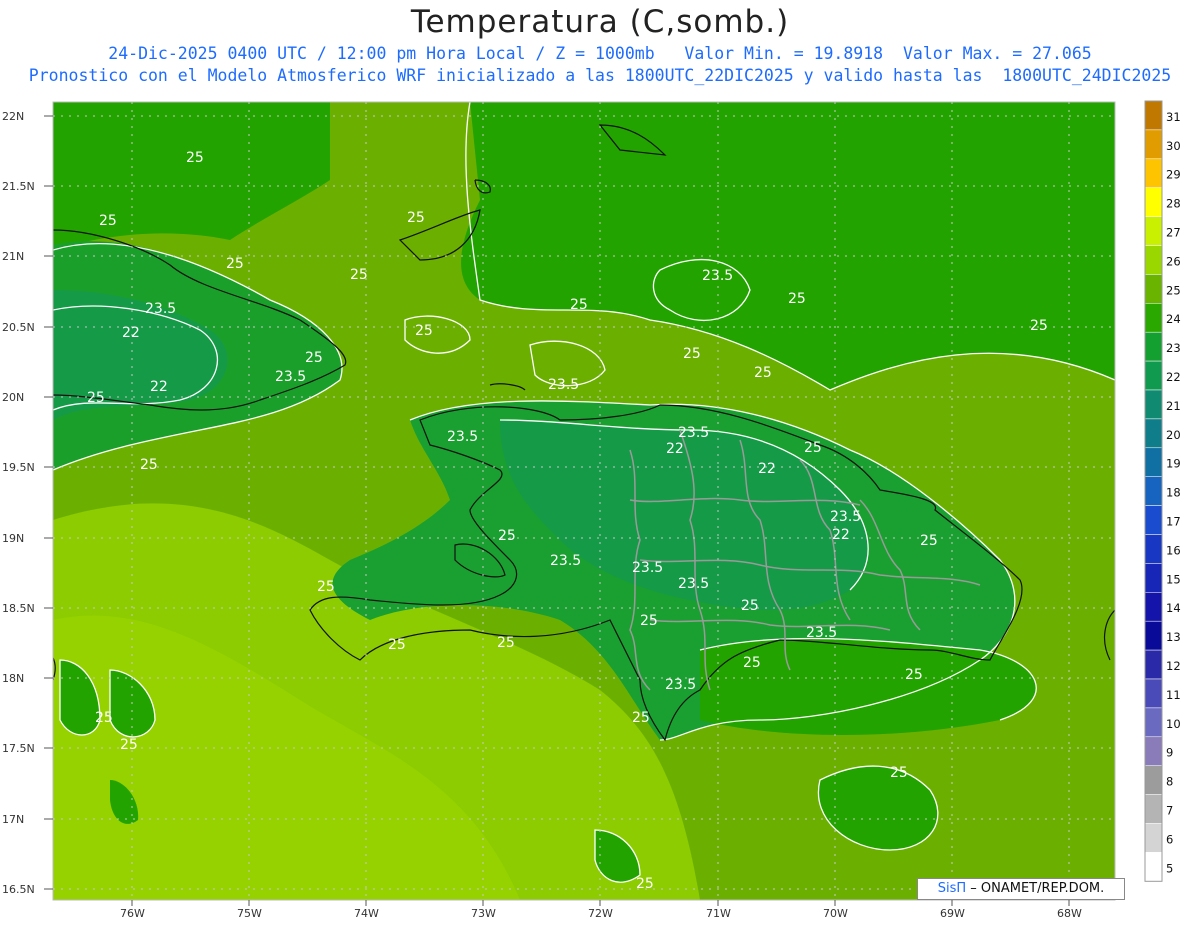 This screenshot has width=1200, height=927. I want to click on colorbar-label: 28, so click(1173, 204).